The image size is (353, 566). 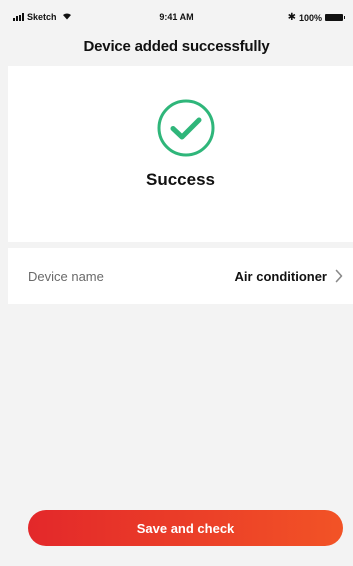 What do you see at coordinates (335, 17) in the screenshot?
I see `battery-icon` at bounding box center [335, 17].